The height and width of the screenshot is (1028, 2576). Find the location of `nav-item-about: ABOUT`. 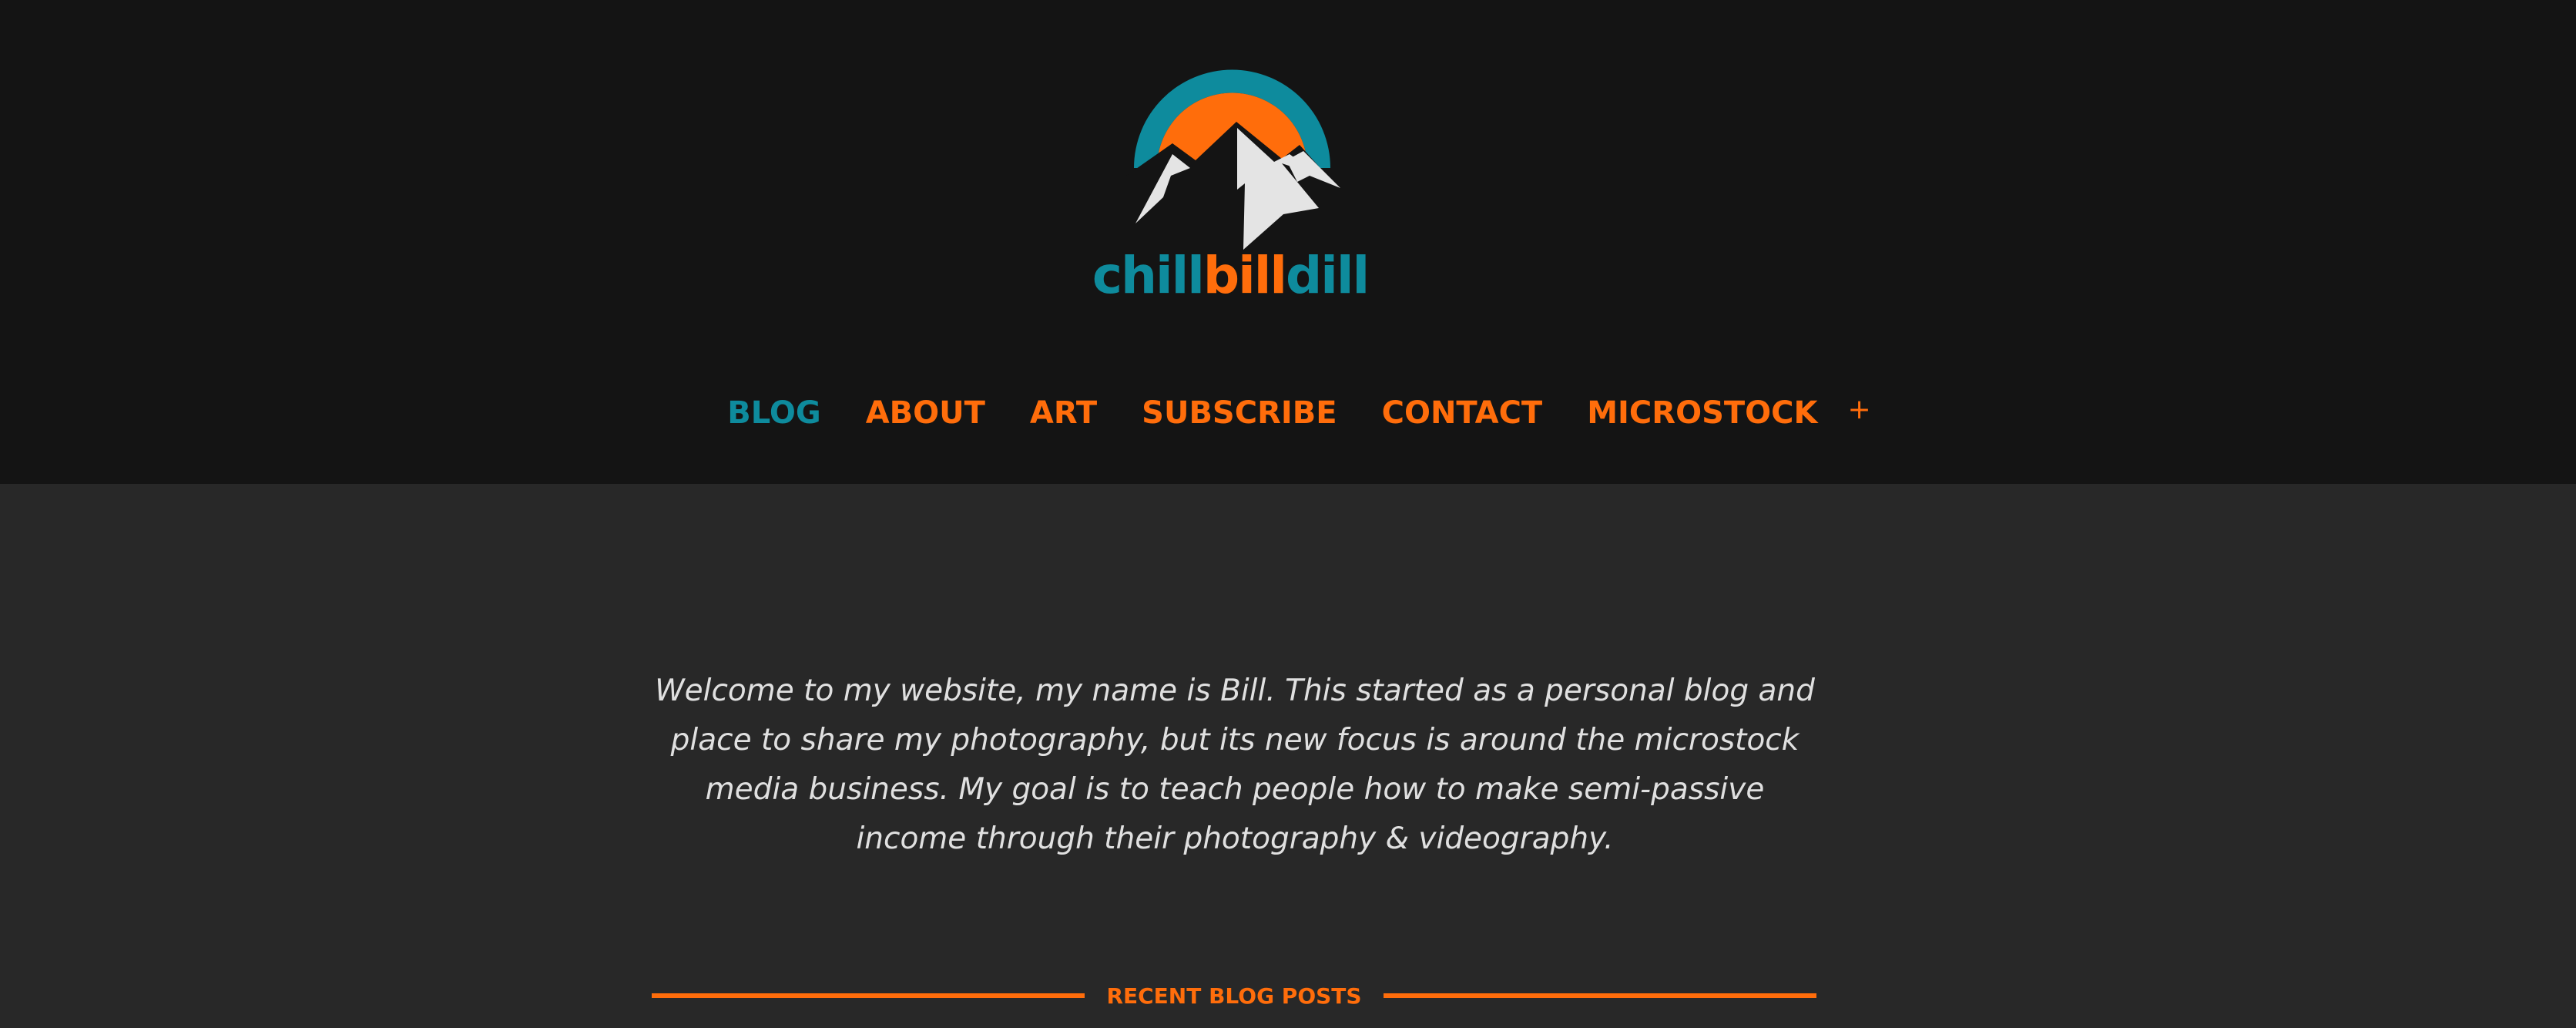

nav-item-about: ABOUT is located at coordinates (925, 413).